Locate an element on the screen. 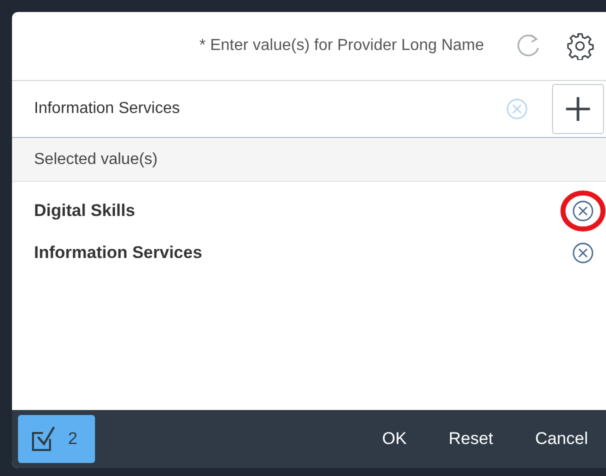 The width and height of the screenshot is (606, 476). value-input-field: Information Services is located at coordinates (293, 109).